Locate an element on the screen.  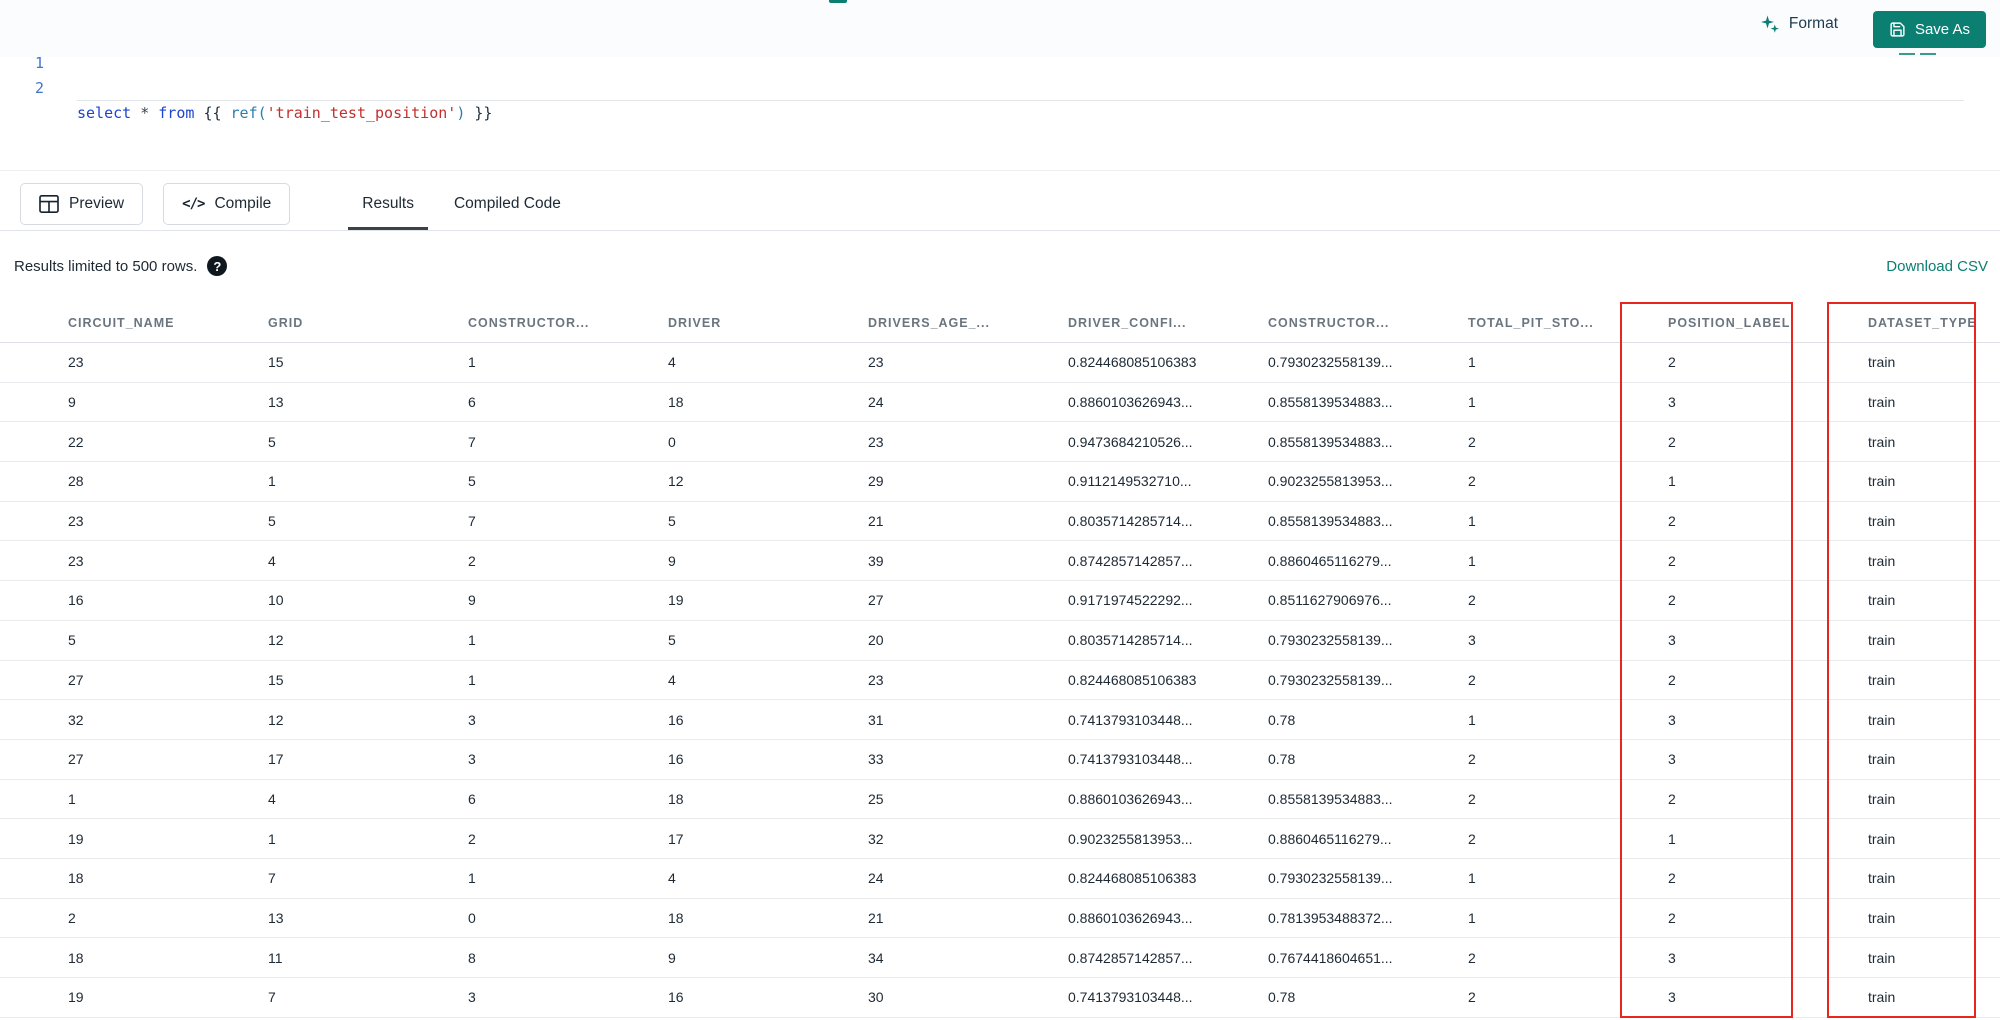
ref-function: ref( is located at coordinates (248, 113).